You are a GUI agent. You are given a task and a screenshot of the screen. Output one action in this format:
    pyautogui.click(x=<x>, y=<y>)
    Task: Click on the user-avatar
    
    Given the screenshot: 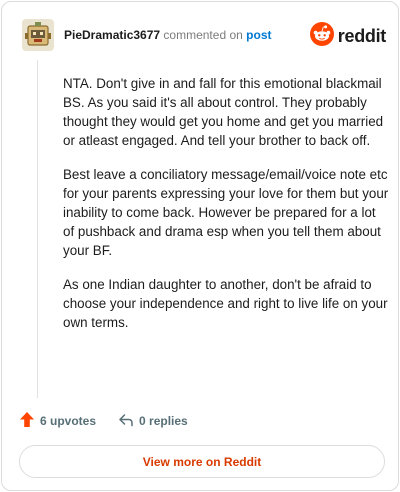 What is the action you would take?
    pyautogui.click(x=38, y=35)
    